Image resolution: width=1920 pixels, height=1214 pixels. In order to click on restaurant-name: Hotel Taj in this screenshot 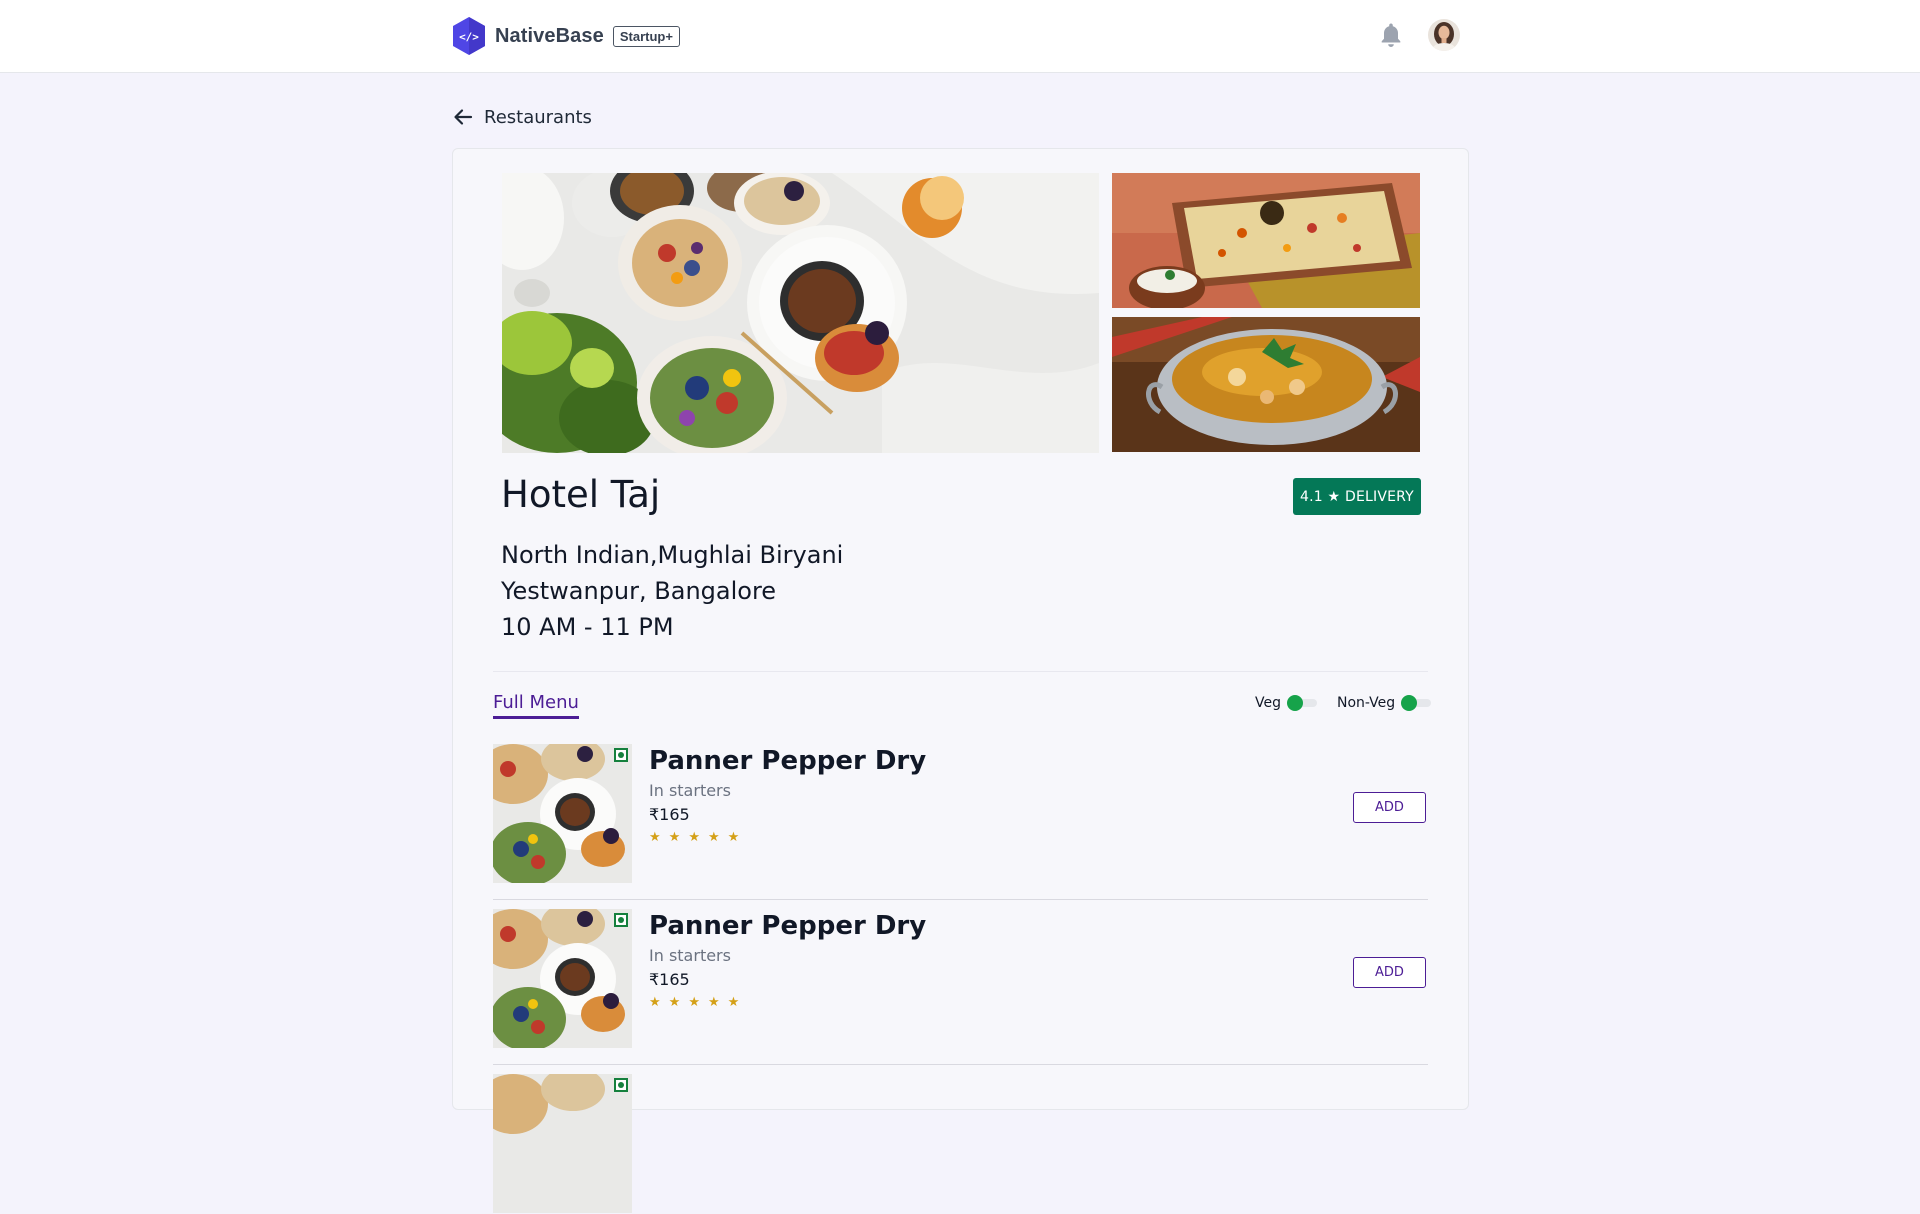, I will do `click(581, 494)`.